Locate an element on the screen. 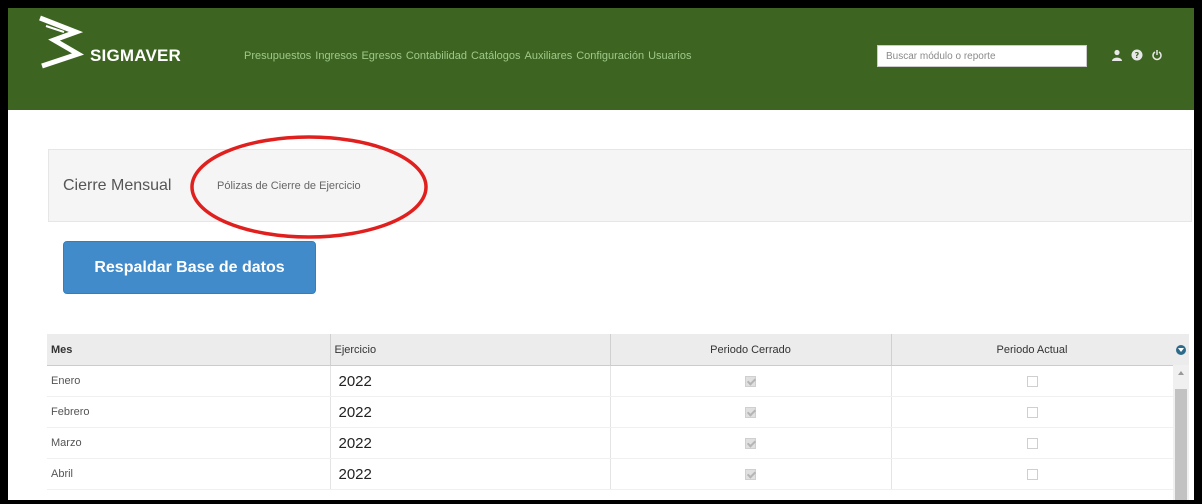  user-icon is located at coordinates (1117, 55).